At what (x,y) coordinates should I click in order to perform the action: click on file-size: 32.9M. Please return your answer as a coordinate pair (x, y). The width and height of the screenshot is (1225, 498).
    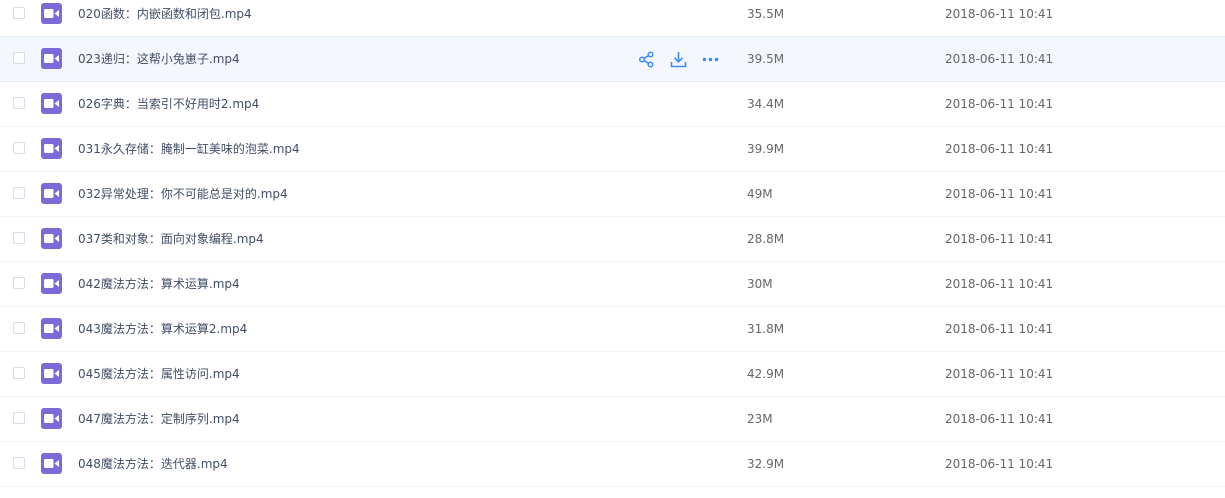
    Looking at the image, I should click on (766, 464).